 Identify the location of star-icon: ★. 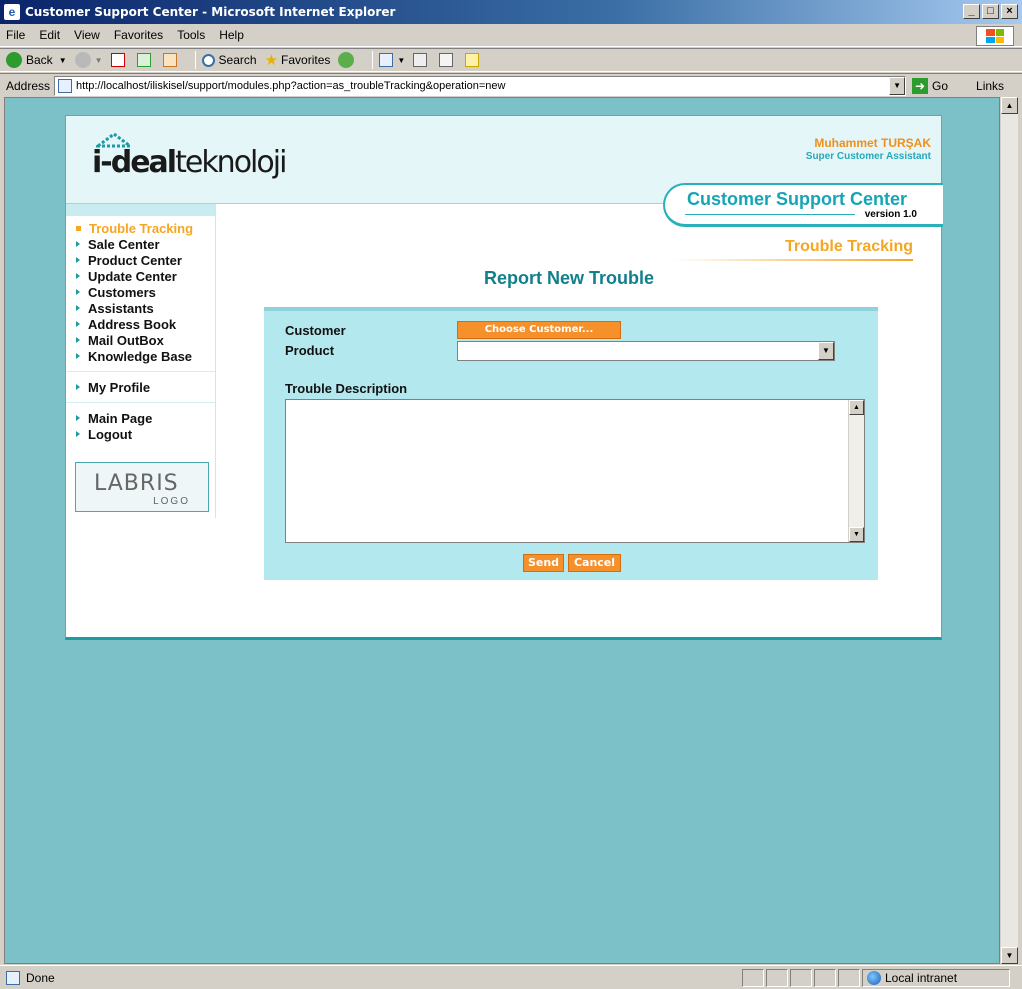
(271, 60).